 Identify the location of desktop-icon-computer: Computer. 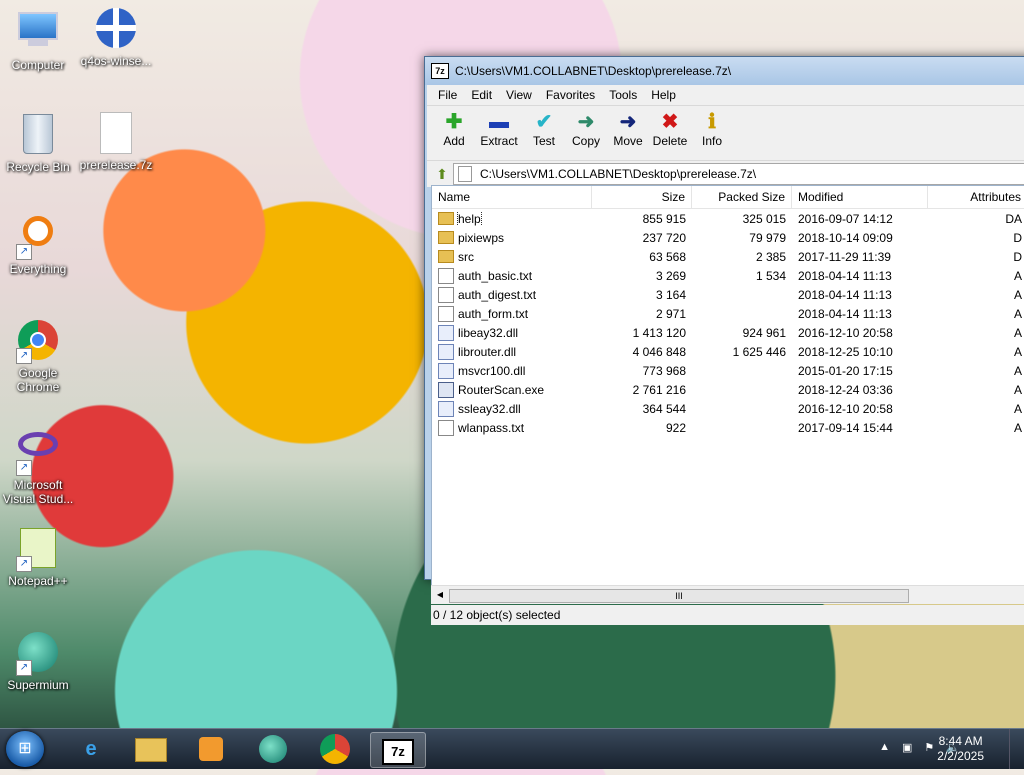
(38, 40).